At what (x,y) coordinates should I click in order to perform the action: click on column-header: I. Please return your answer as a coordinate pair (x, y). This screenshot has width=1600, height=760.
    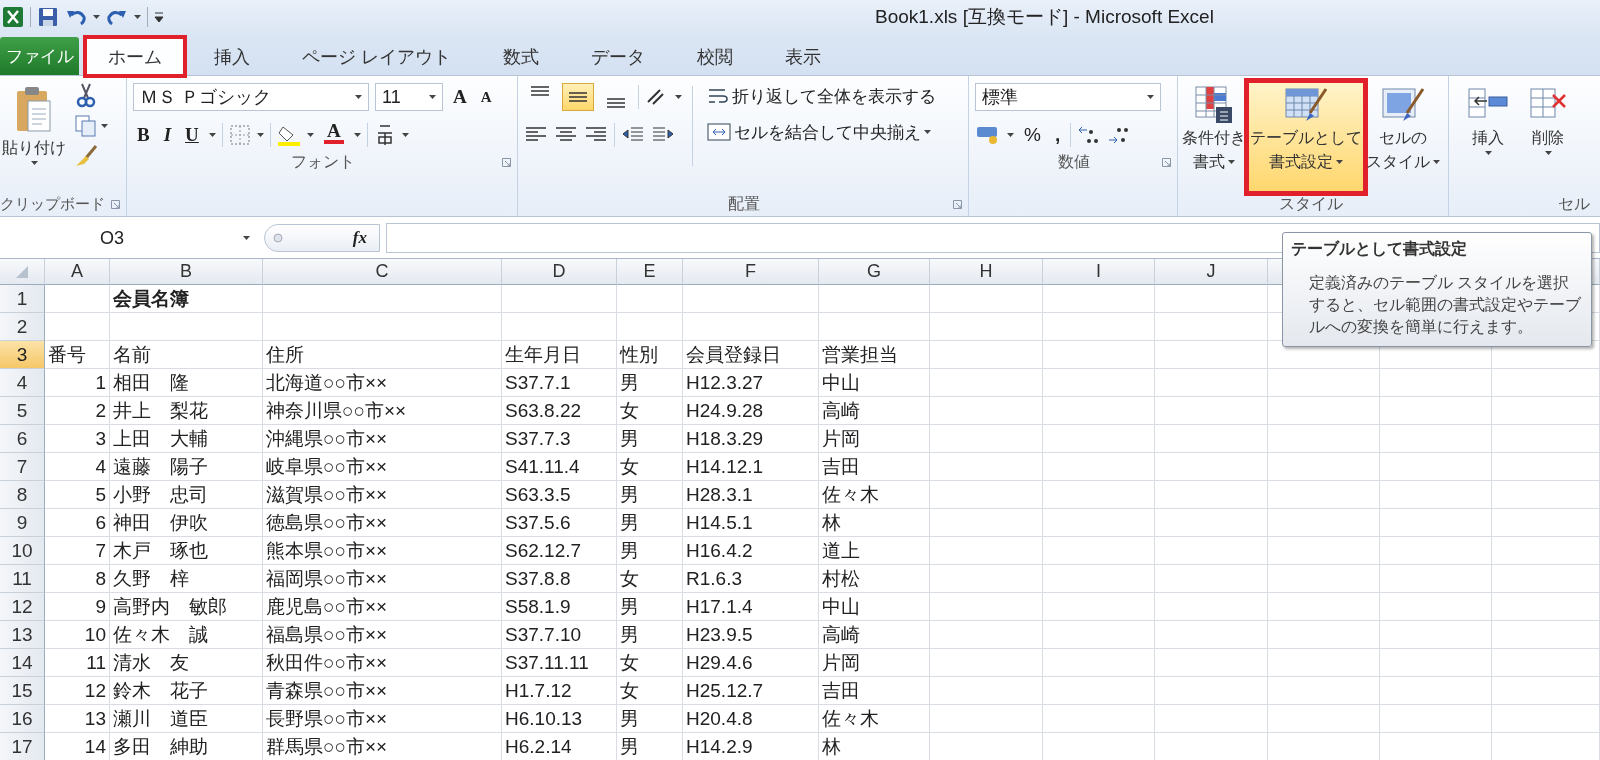
    Looking at the image, I should click on (1099, 272).